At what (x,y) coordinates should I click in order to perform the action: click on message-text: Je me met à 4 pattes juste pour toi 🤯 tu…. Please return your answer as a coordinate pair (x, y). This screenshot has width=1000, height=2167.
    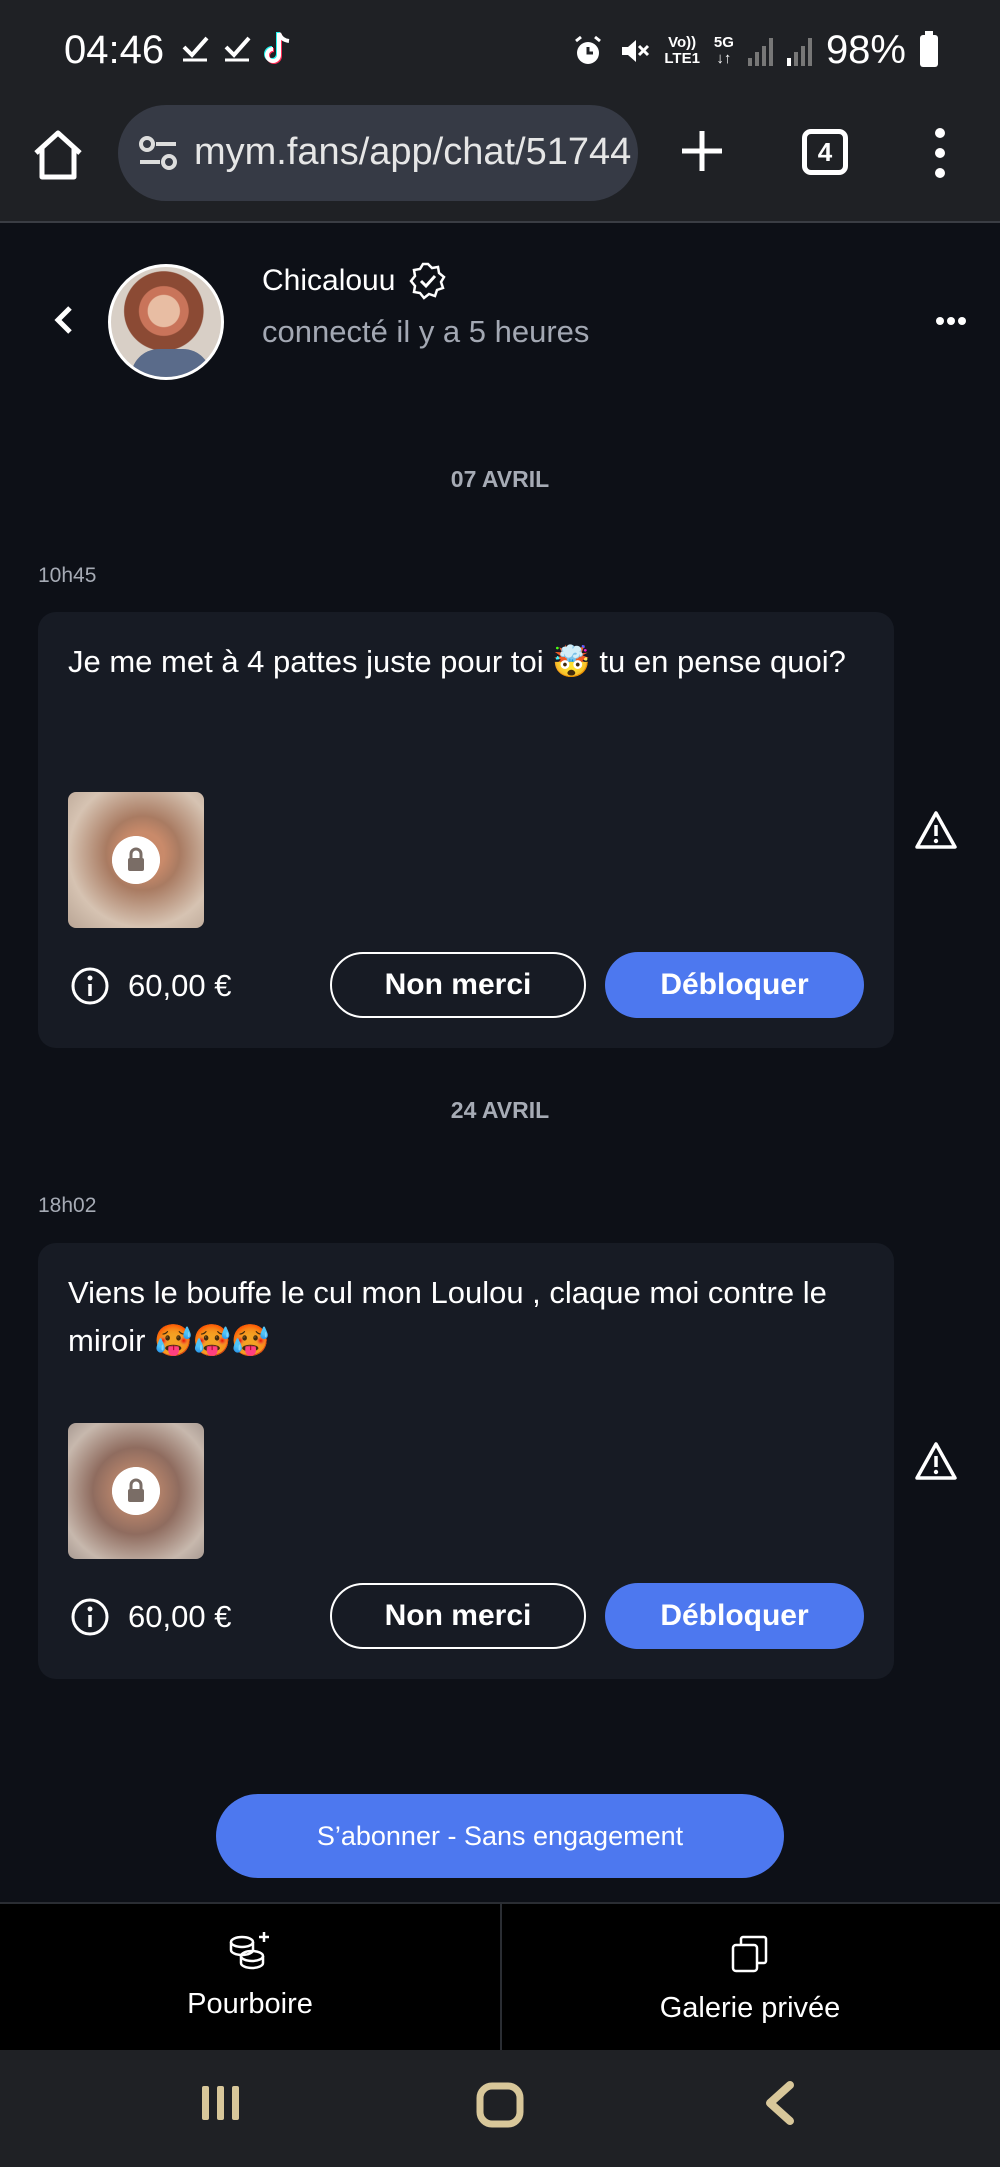
    Looking at the image, I should click on (457, 661).